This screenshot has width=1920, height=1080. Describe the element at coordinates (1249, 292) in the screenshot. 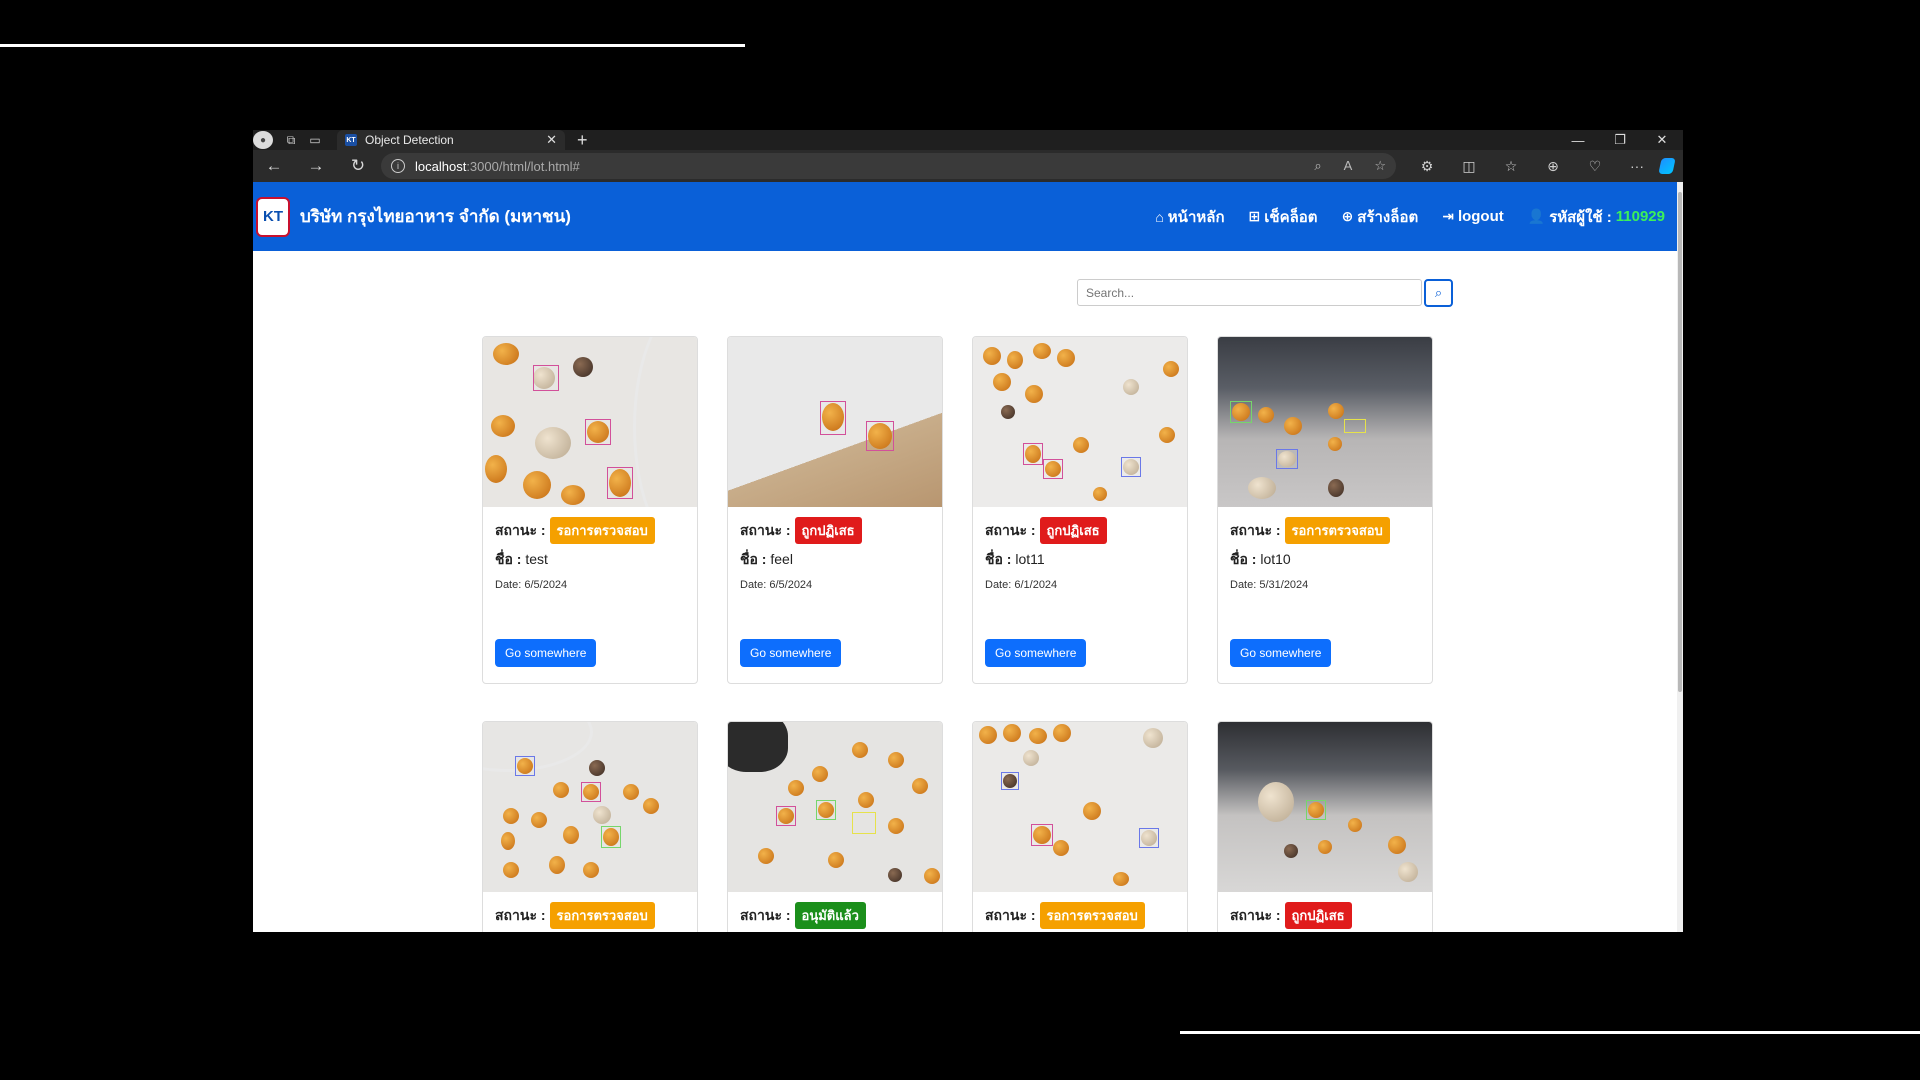

I see `search-input` at that location.